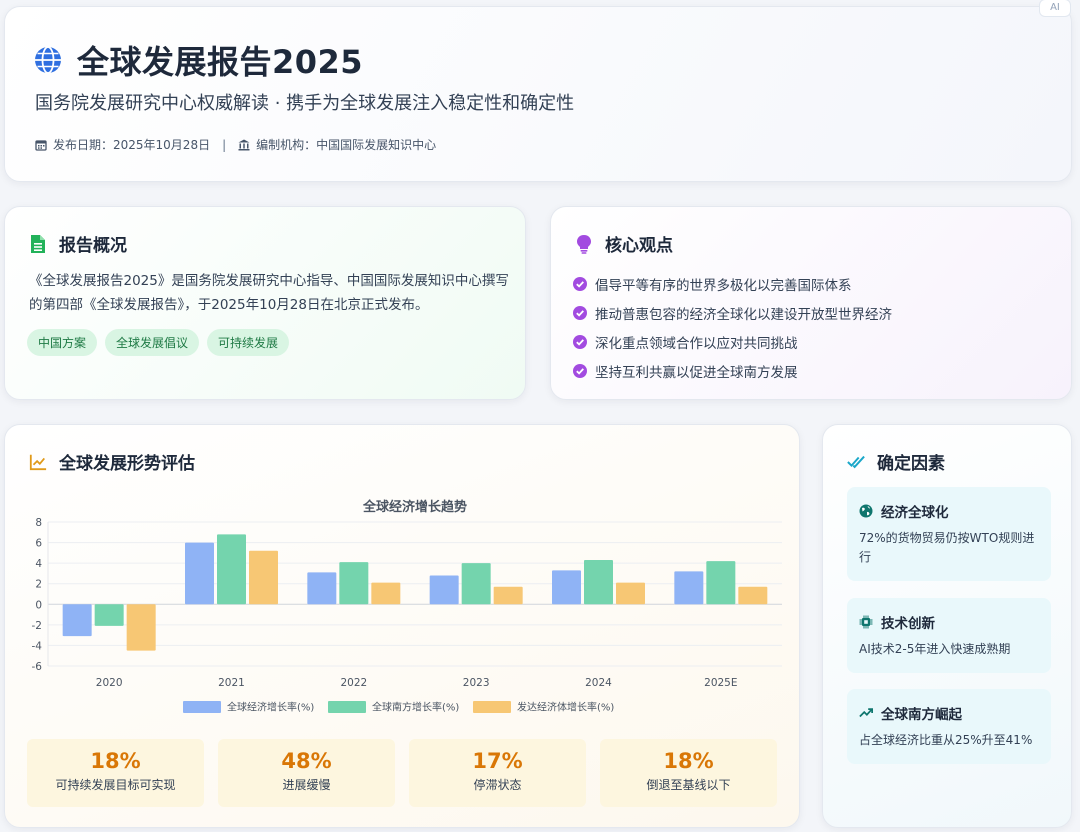 This screenshot has height=832, width=1080. What do you see at coordinates (639, 246) in the screenshot?
I see `core-views-title: 核心观点` at bounding box center [639, 246].